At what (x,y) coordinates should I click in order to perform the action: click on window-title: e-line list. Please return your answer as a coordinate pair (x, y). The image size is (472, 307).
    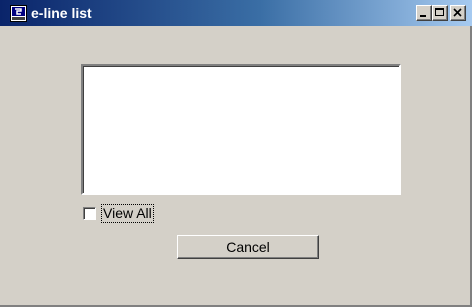
    Looking at the image, I should click on (61, 13).